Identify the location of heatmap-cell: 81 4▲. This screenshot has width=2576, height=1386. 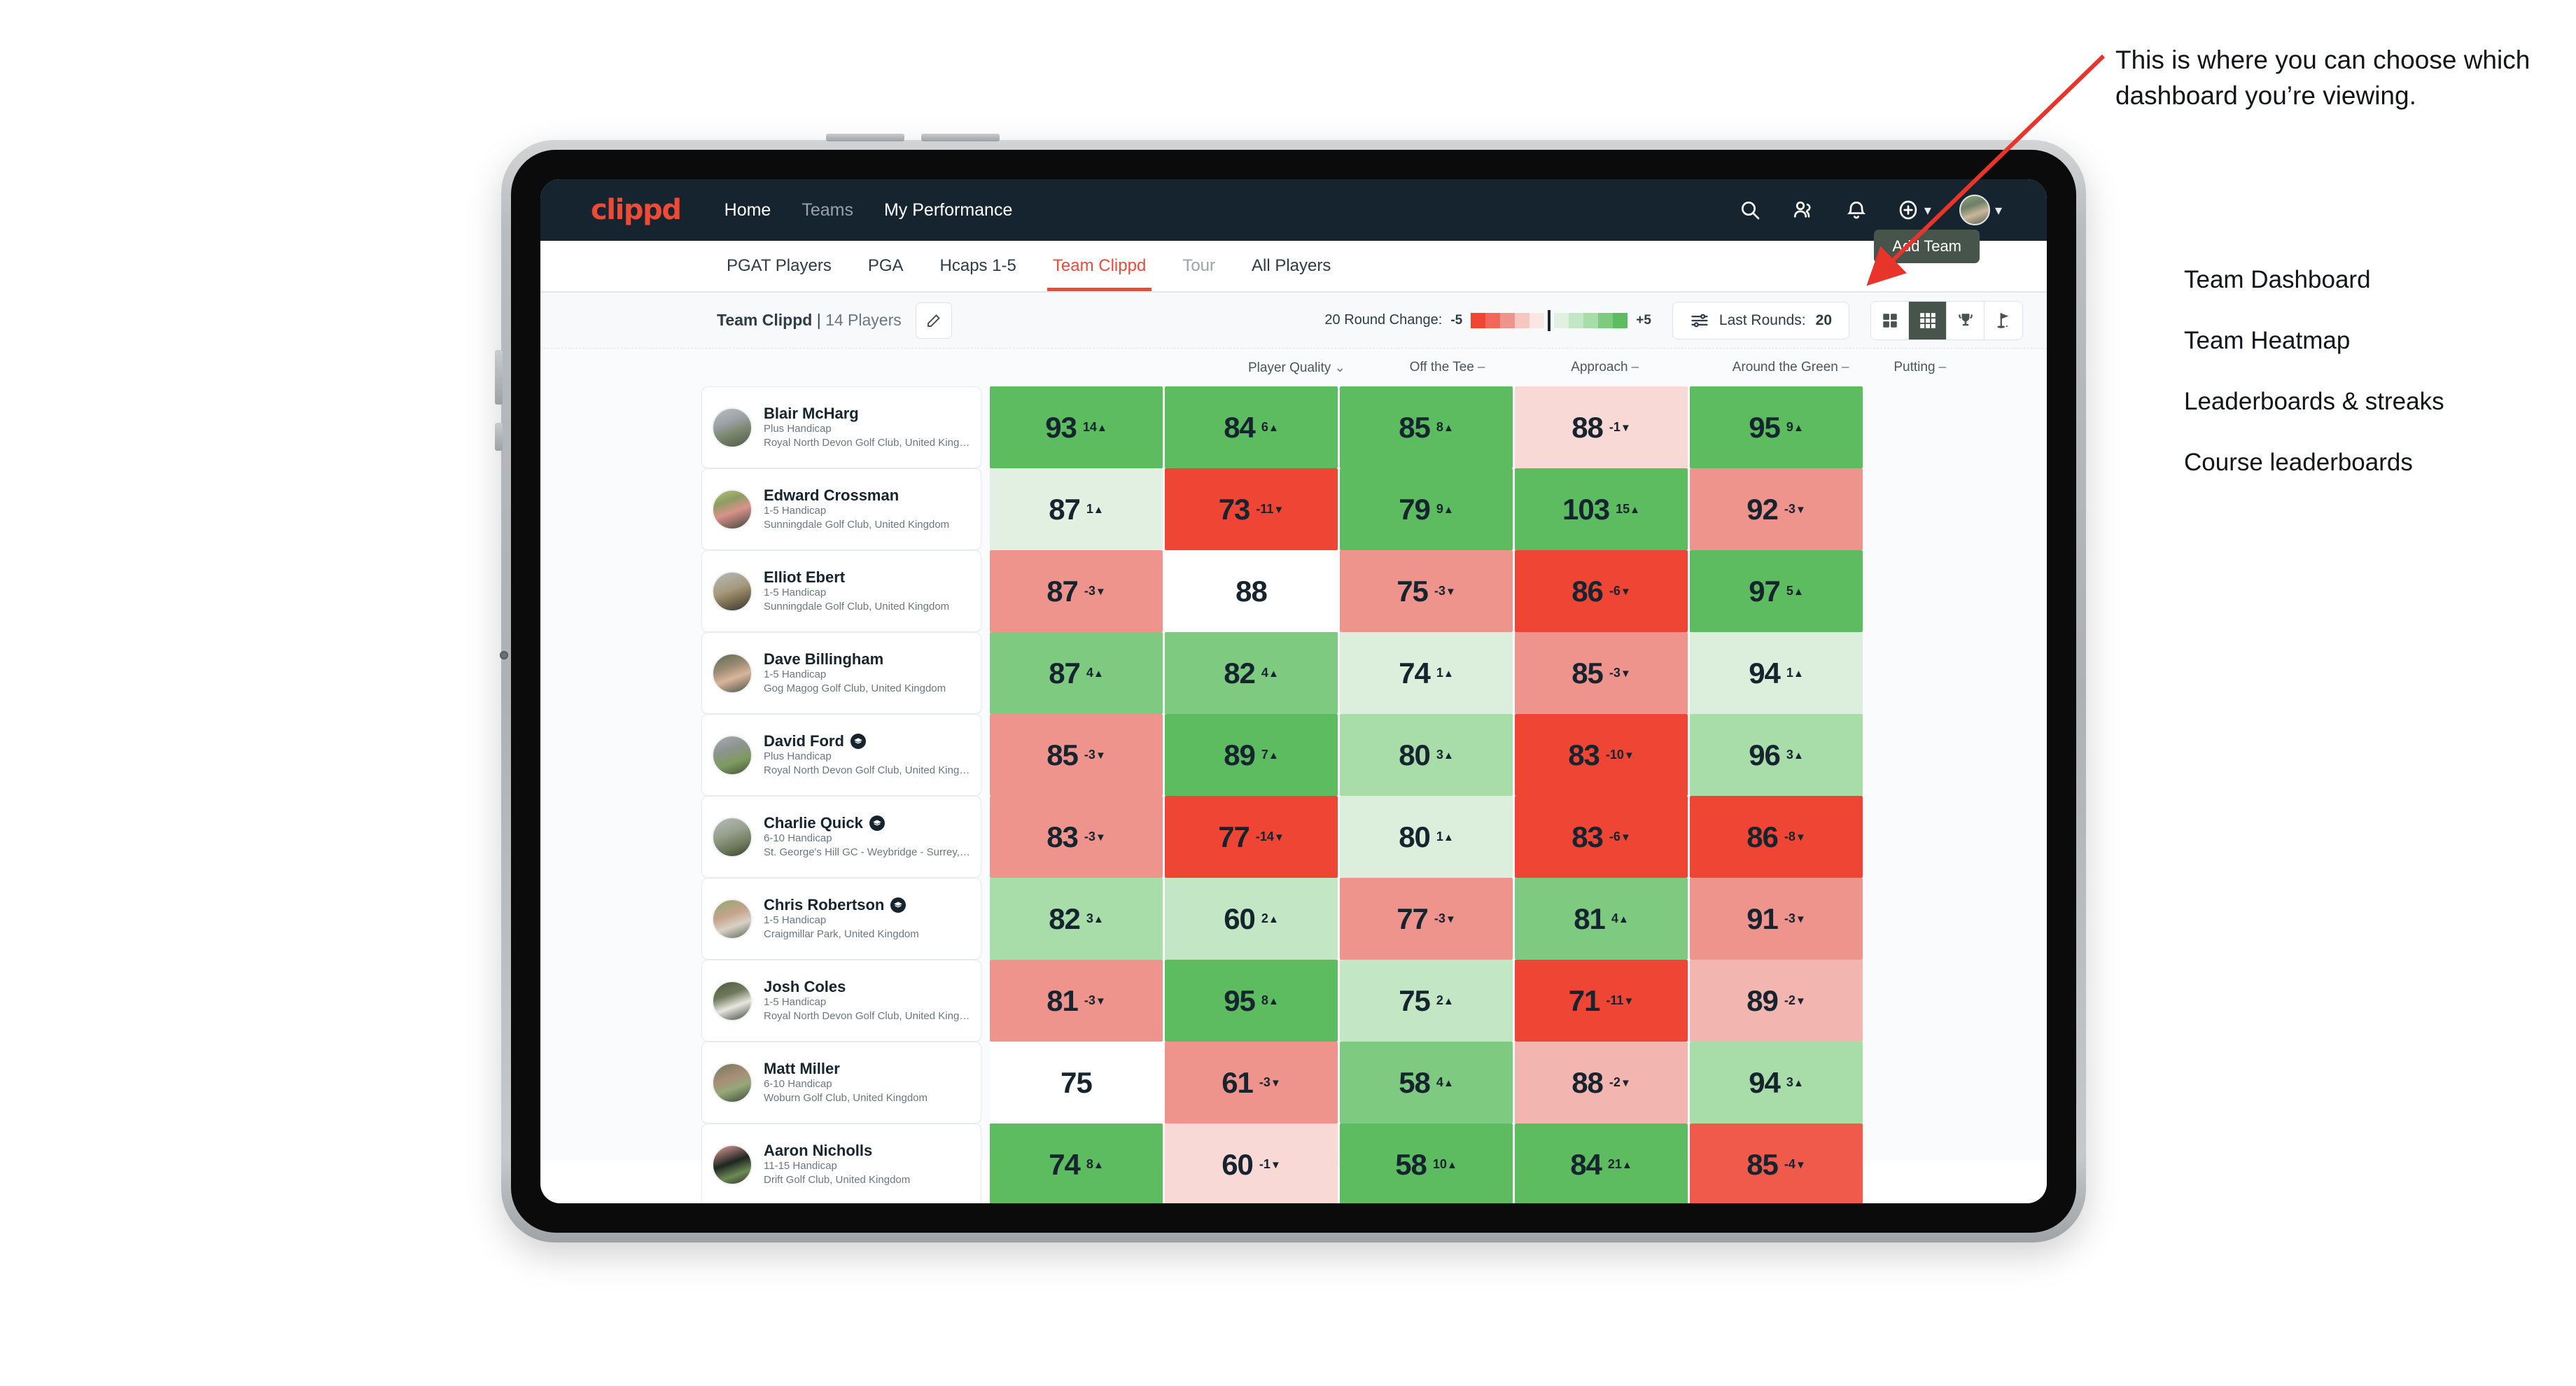
(1601, 919).